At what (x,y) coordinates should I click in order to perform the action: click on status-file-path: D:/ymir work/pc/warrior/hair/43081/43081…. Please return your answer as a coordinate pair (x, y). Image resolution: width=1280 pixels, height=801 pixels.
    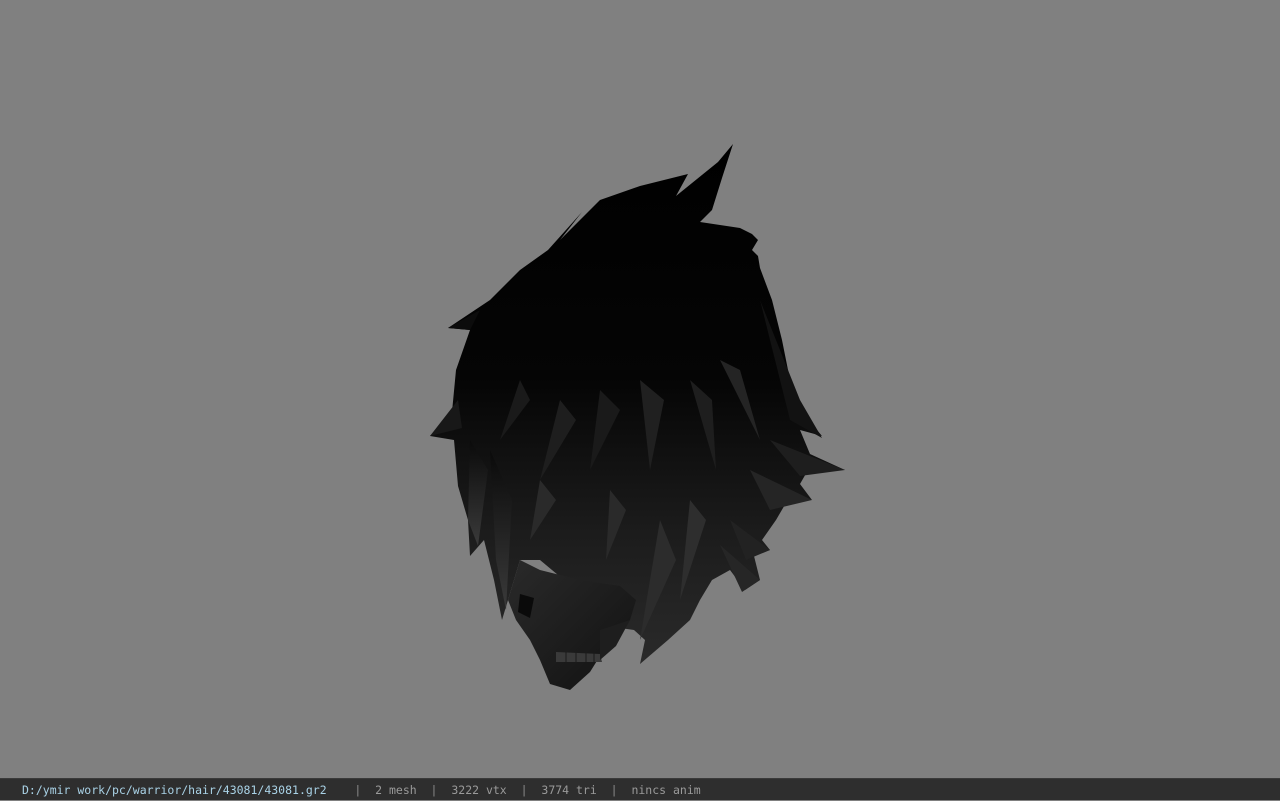
    Looking at the image, I should click on (174, 790).